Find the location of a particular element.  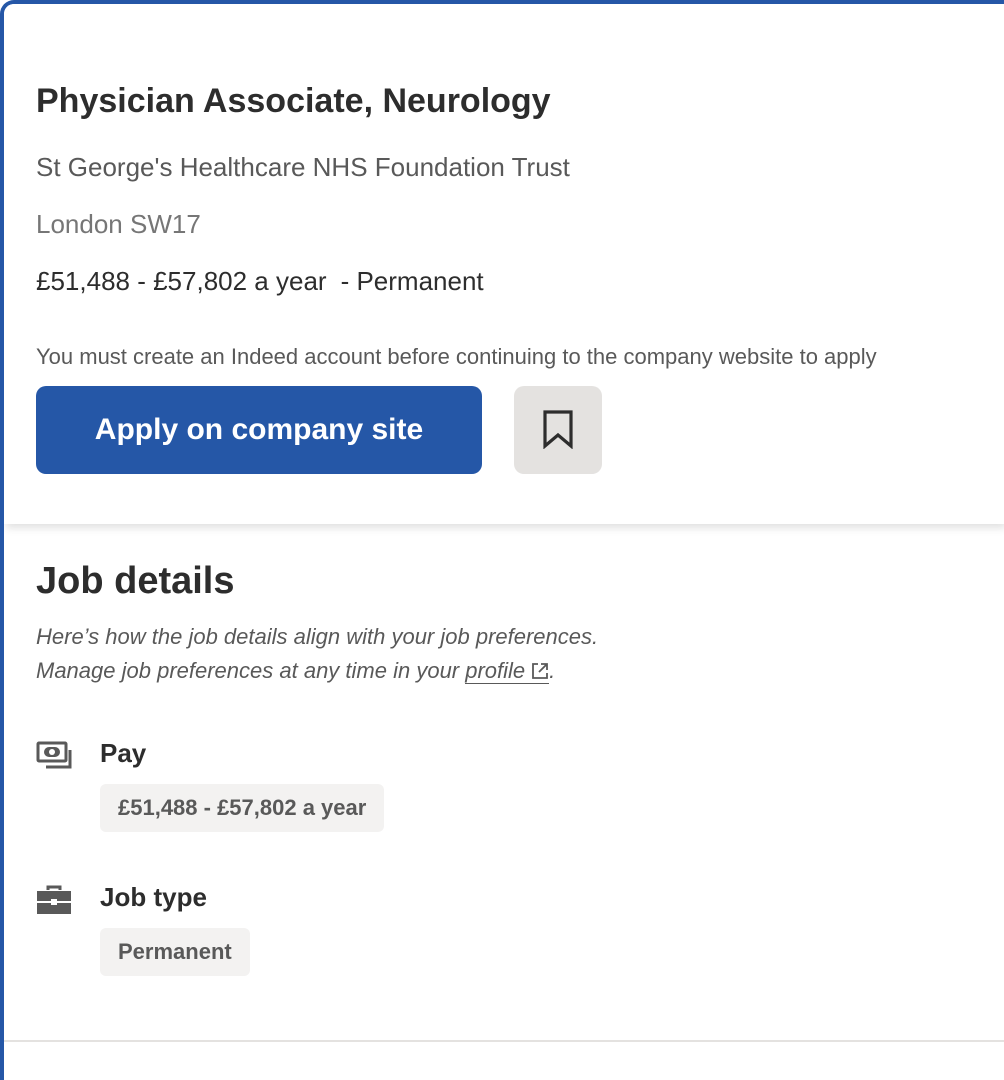

job-title: Physician Associate, Neurology is located at coordinates (293, 101).